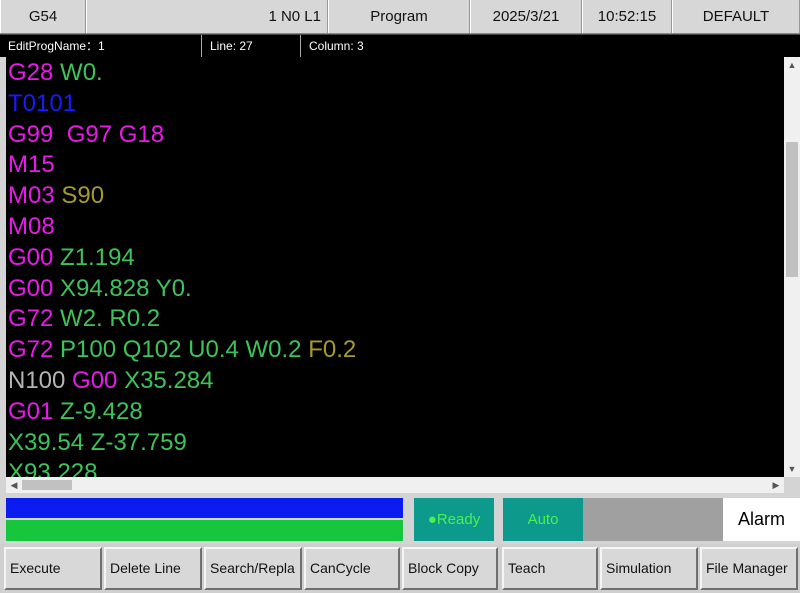 This screenshot has width=800, height=593. Describe the element at coordinates (395, 164) in the screenshot. I see `code-line: M15` at that location.